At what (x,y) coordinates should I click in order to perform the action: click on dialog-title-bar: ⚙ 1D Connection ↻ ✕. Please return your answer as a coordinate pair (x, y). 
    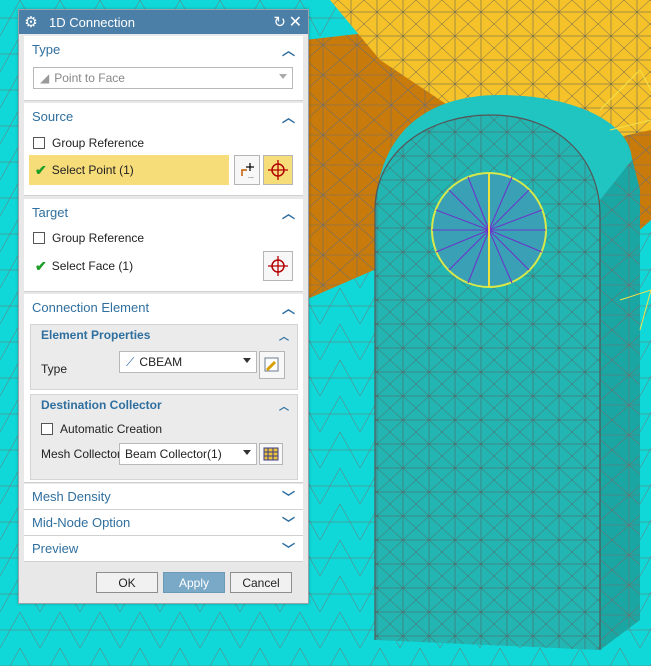
    Looking at the image, I should click on (163, 22).